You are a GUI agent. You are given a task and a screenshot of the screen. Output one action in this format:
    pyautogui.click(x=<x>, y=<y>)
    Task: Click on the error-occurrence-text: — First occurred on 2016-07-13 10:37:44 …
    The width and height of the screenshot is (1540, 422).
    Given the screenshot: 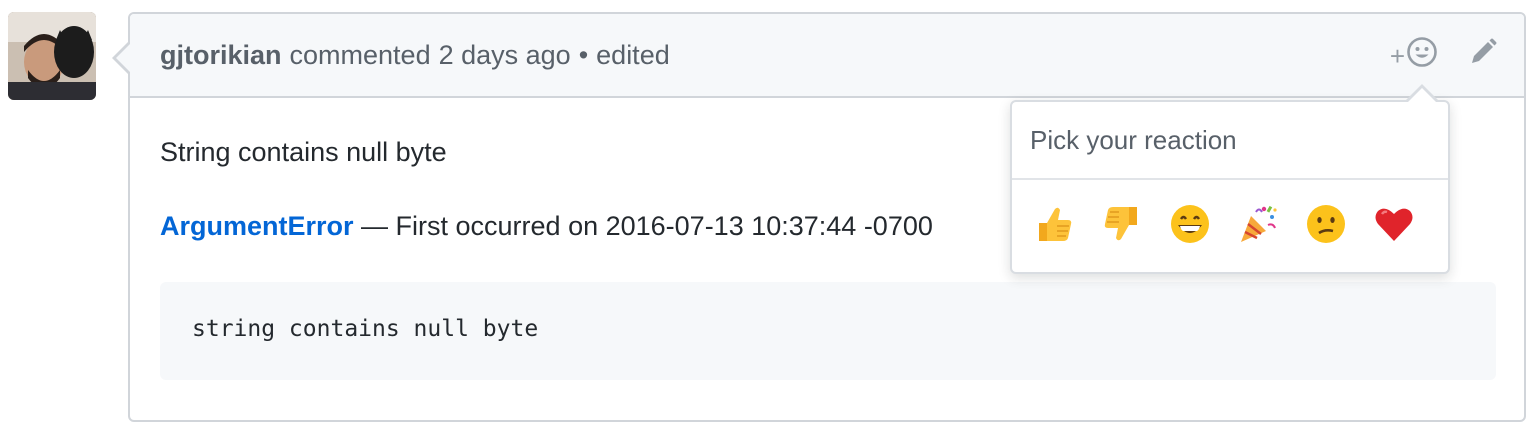 What is the action you would take?
    pyautogui.click(x=643, y=226)
    